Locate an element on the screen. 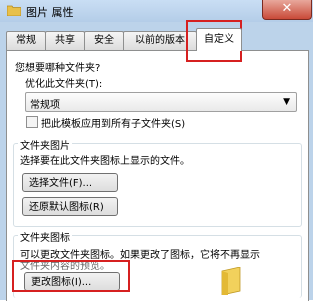 Image resolution: width=320 pixels, height=301 pixels. apply-subfolders-label: 把此模板应用到所有子文件夹(S) is located at coordinates (113, 124).